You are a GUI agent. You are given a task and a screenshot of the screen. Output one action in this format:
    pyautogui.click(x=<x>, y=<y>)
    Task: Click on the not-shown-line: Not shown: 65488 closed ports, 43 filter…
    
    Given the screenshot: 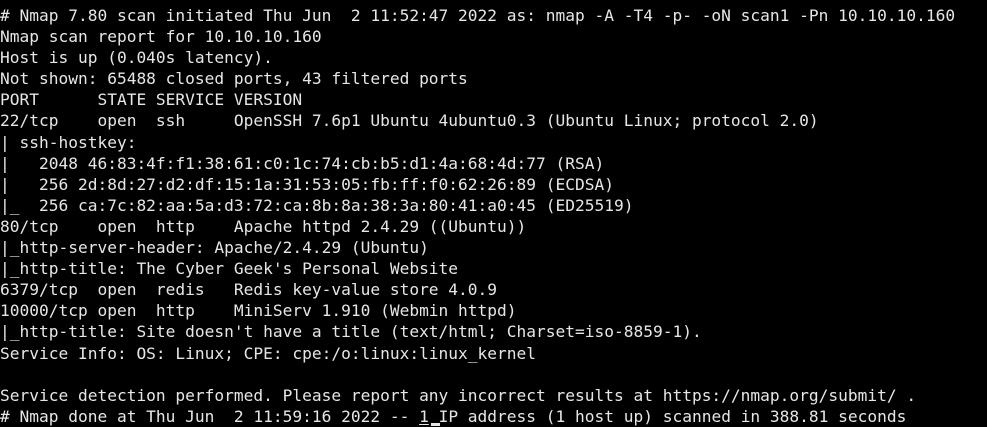 What is the action you would take?
    pyautogui.click(x=234, y=79)
    